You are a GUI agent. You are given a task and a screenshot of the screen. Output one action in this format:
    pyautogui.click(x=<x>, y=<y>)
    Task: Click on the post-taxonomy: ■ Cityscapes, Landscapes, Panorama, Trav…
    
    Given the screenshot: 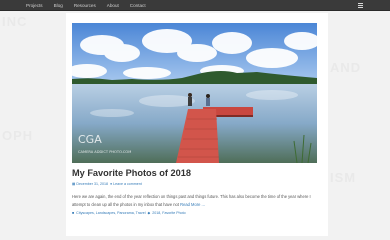 What is the action you would take?
    pyautogui.click(x=130, y=213)
    